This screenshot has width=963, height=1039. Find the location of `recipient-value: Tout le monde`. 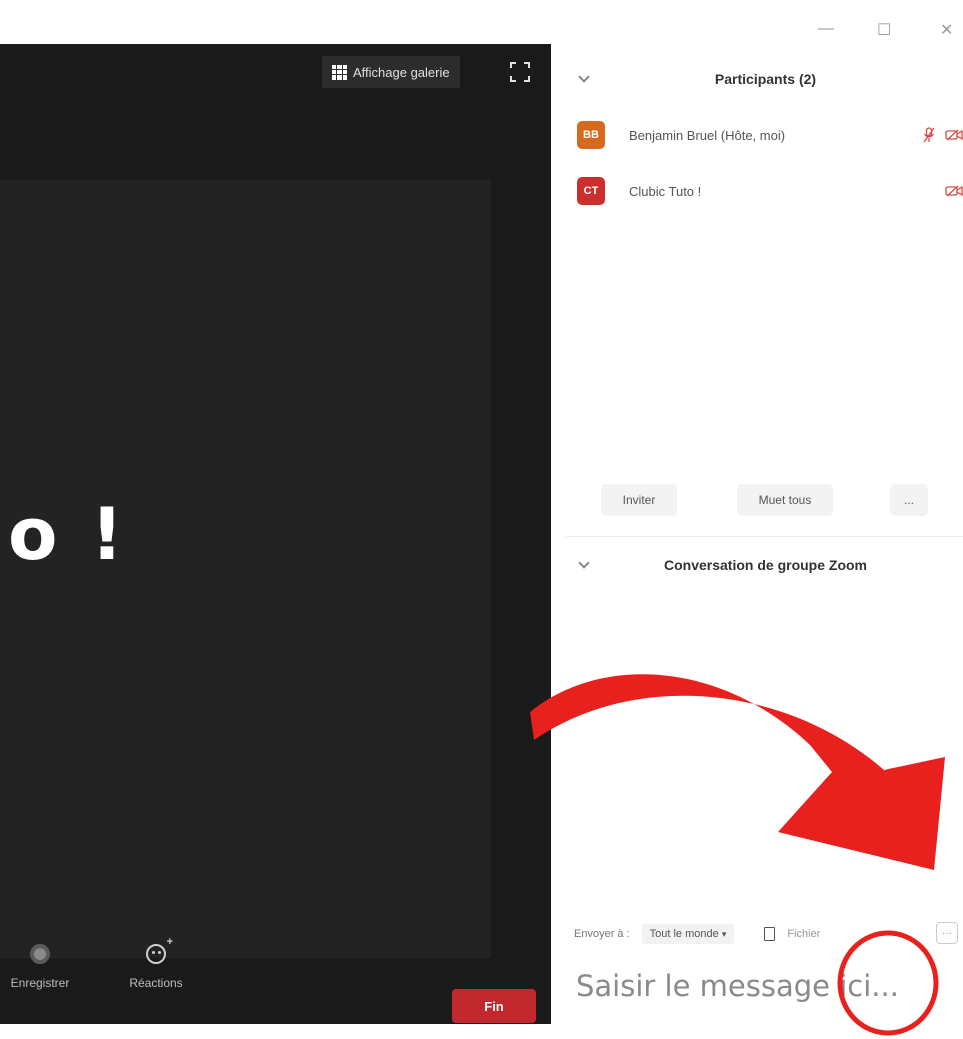

recipient-value: Tout le monde is located at coordinates (684, 934).